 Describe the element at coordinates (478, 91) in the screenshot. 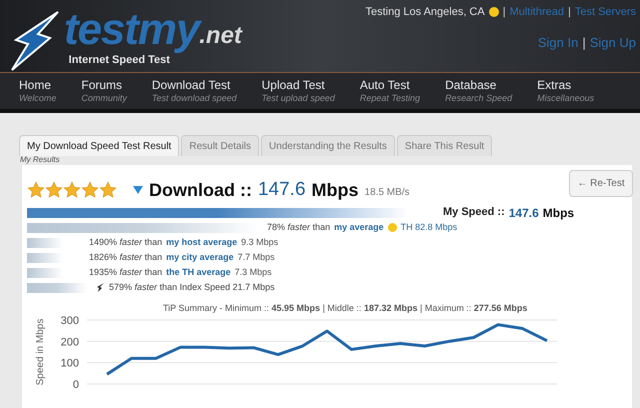

I see `nav-item: Database Research Speed` at that location.